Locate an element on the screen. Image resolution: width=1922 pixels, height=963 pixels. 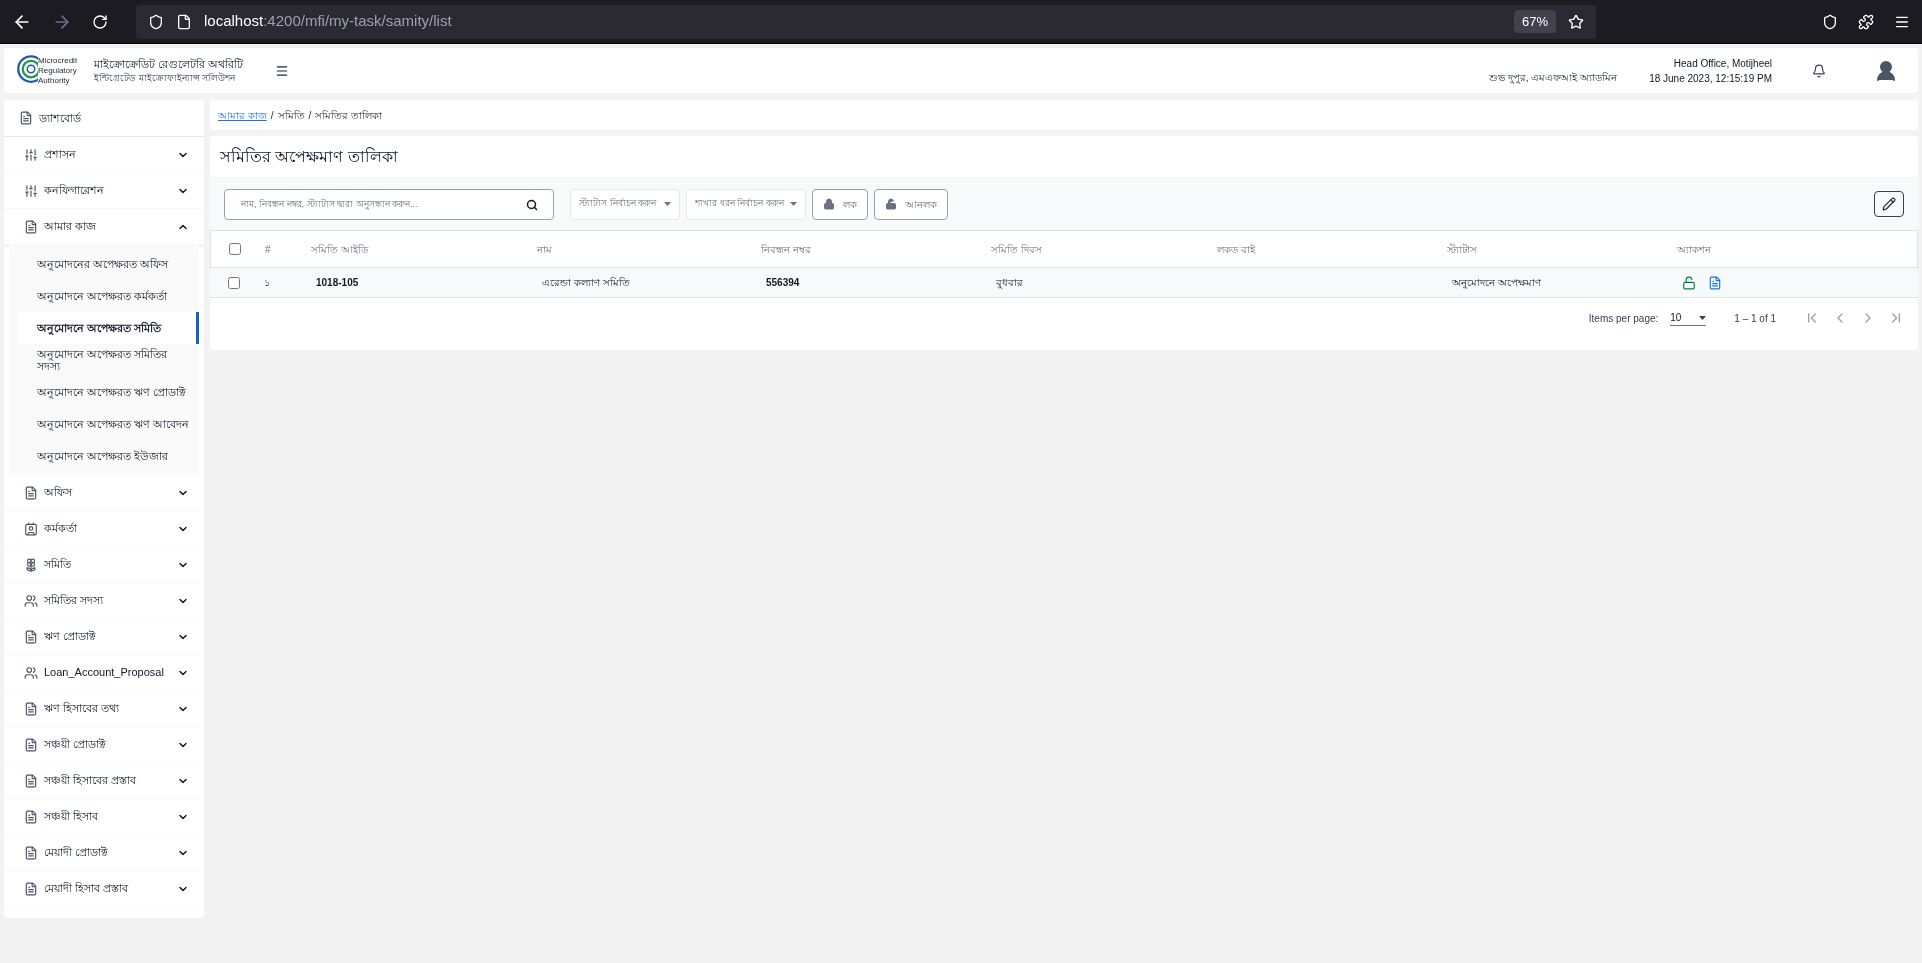
range-label: 1 – 1 of 1 is located at coordinates (1755, 318).